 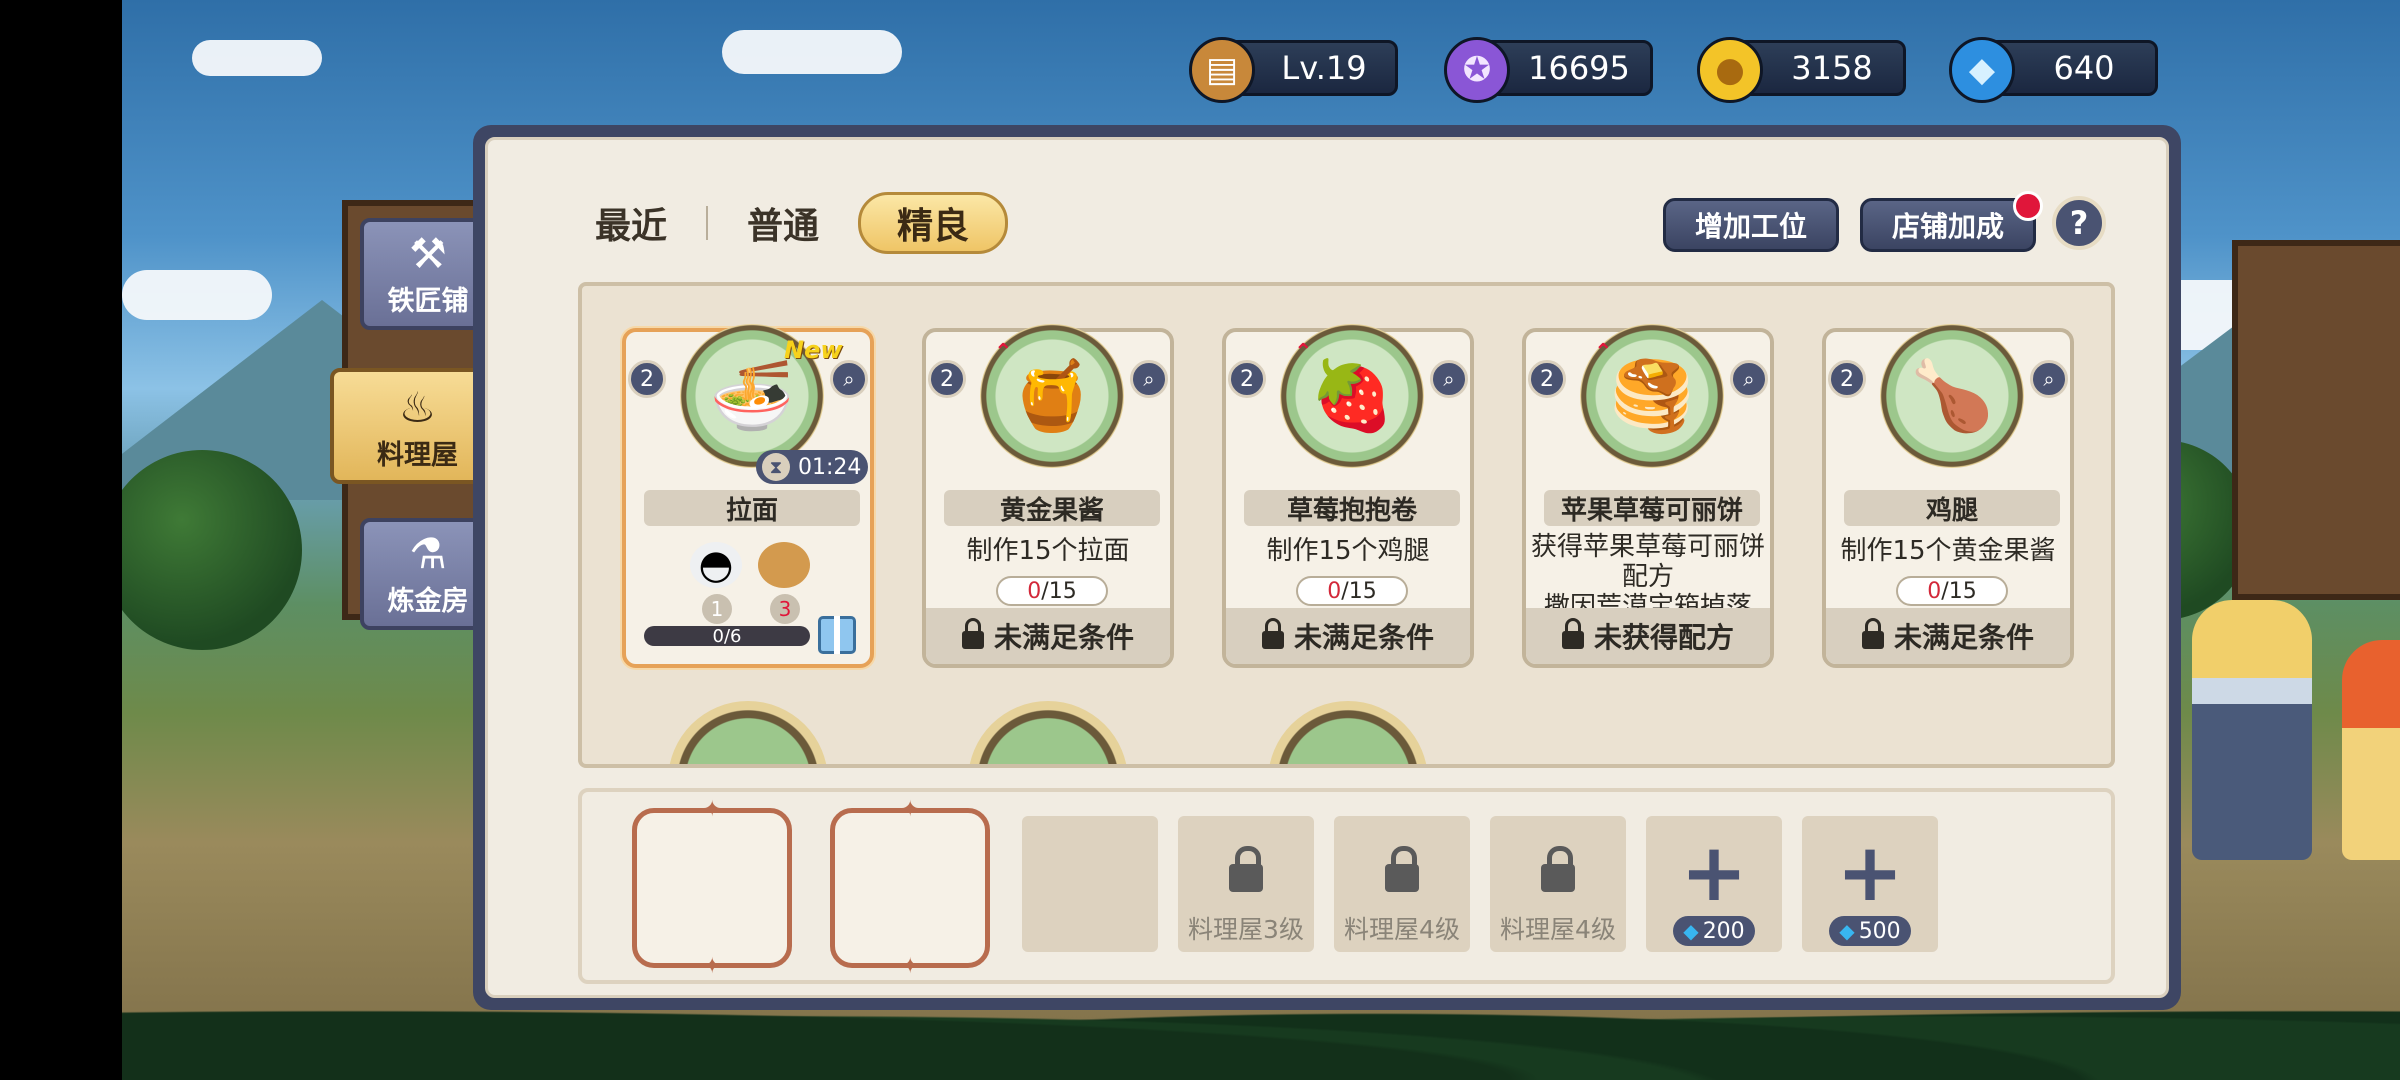 I want to click on recipe-name: 黄金果酱, so click(x=1052, y=508).